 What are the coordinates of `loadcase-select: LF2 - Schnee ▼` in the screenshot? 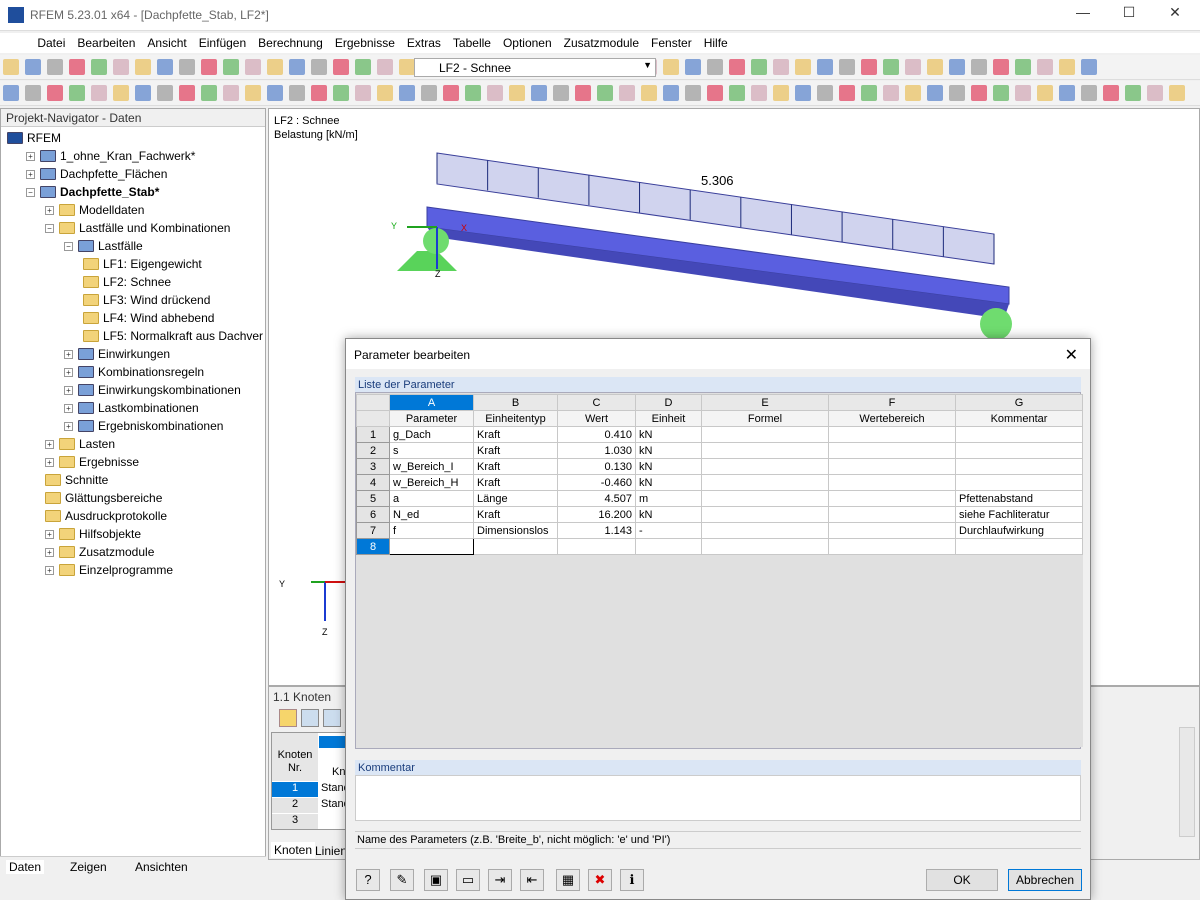 It's located at (535, 67).